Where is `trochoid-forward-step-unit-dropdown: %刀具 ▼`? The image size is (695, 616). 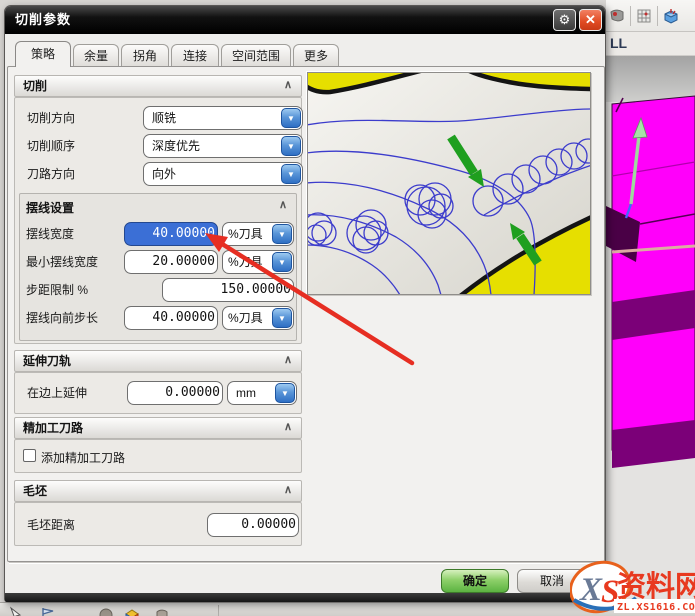
trochoid-forward-step-unit-dropdown: %刀具 ▼ is located at coordinates (258, 318).